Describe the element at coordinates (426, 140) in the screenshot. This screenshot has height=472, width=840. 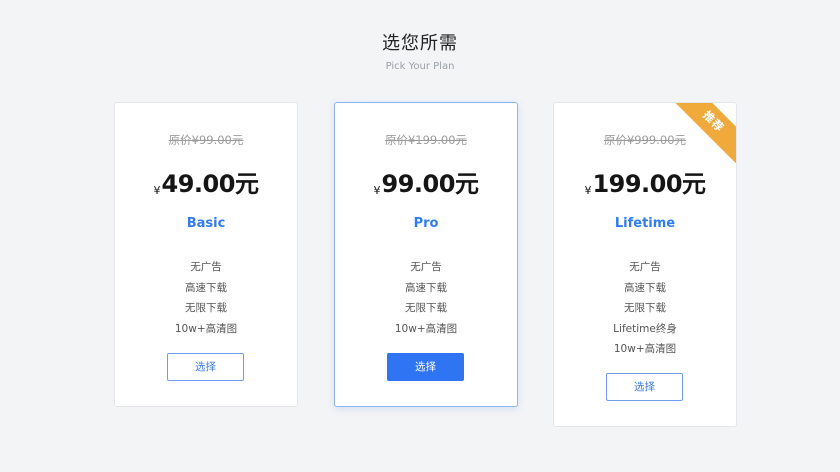
I see `original-price: 原价¥199.00元` at that location.